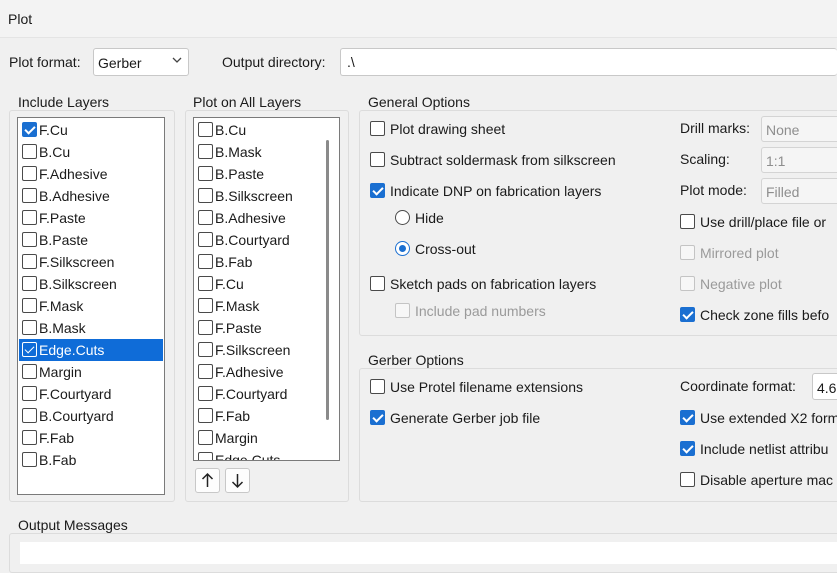 This screenshot has width=837, height=573. What do you see at coordinates (687, 221) in the screenshot?
I see `use-drill-place-checkbox` at bounding box center [687, 221].